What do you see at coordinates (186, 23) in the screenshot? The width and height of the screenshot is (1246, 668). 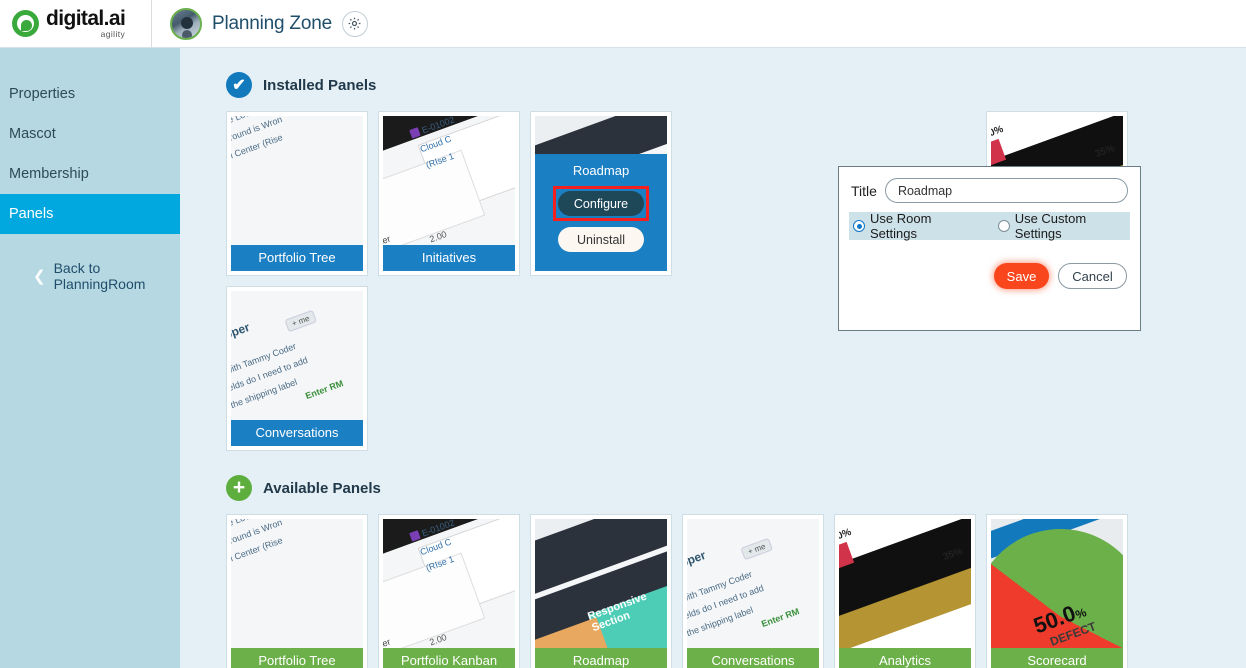 I see `avatar` at bounding box center [186, 23].